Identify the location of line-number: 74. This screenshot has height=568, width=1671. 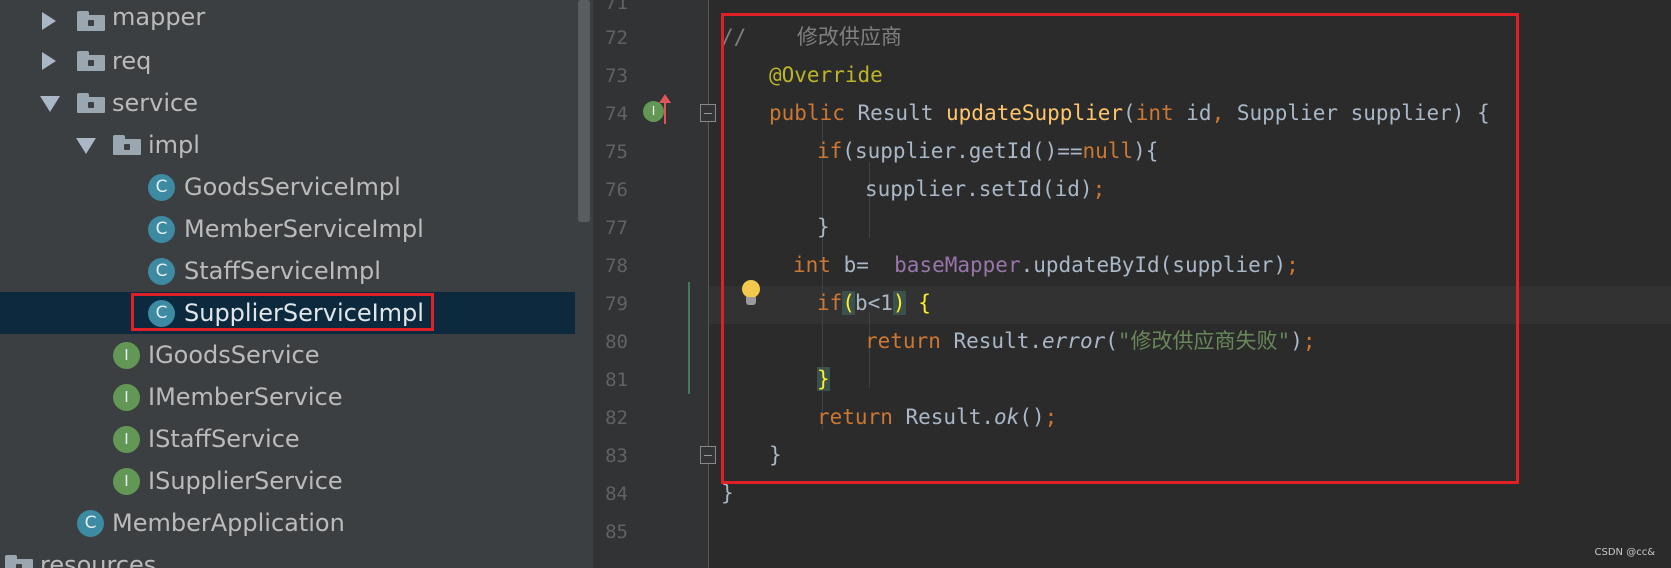
(616, 114).